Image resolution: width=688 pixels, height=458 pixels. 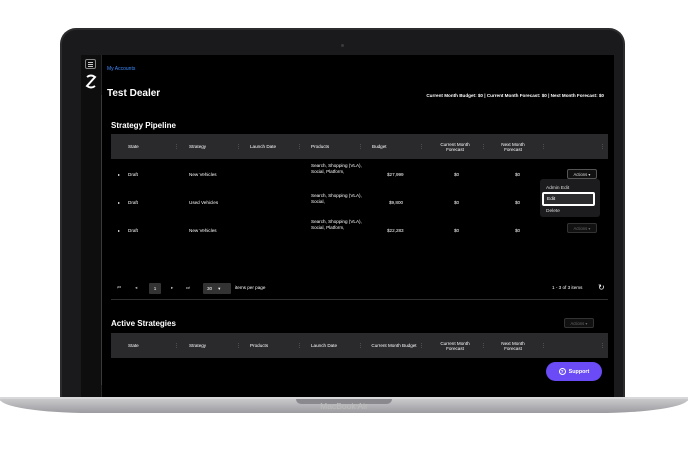 I want to click on page-title: Test Dealer, so click(x=134, y=93).